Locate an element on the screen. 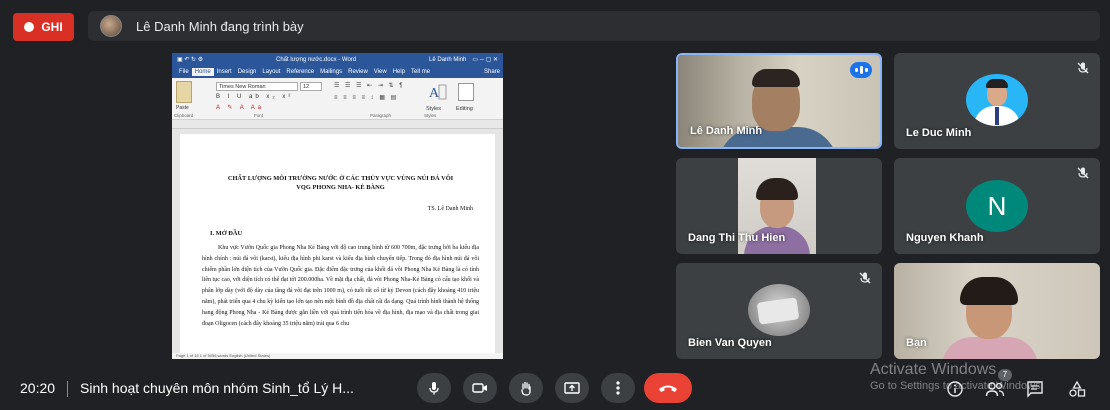 The image size is (1110, 410). activities-button is located at coordinates (1077, 389).